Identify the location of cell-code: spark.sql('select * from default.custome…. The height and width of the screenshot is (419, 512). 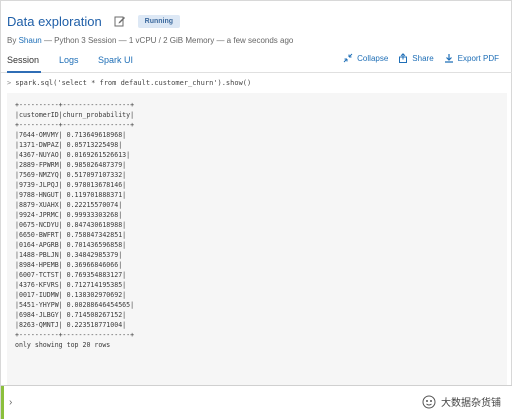
(133, 83).